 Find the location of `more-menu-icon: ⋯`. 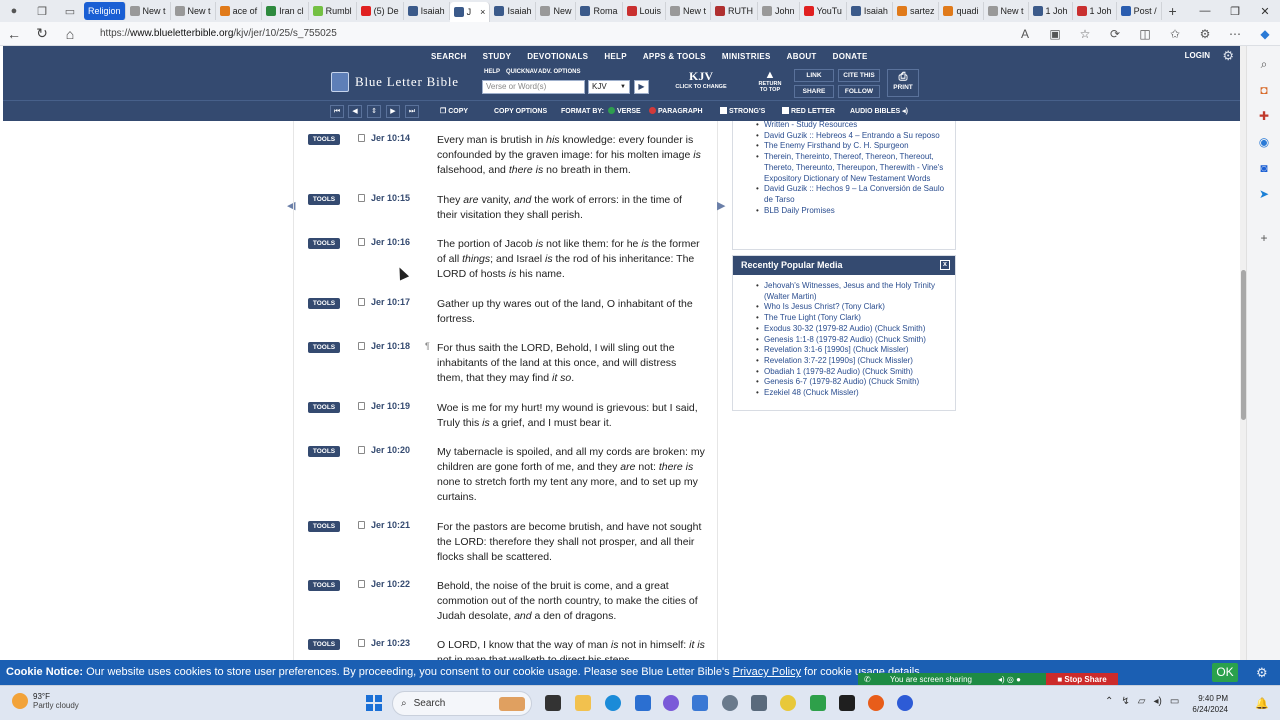

more-menu-icon: ⋯ is located at coordinates (1235, 34).